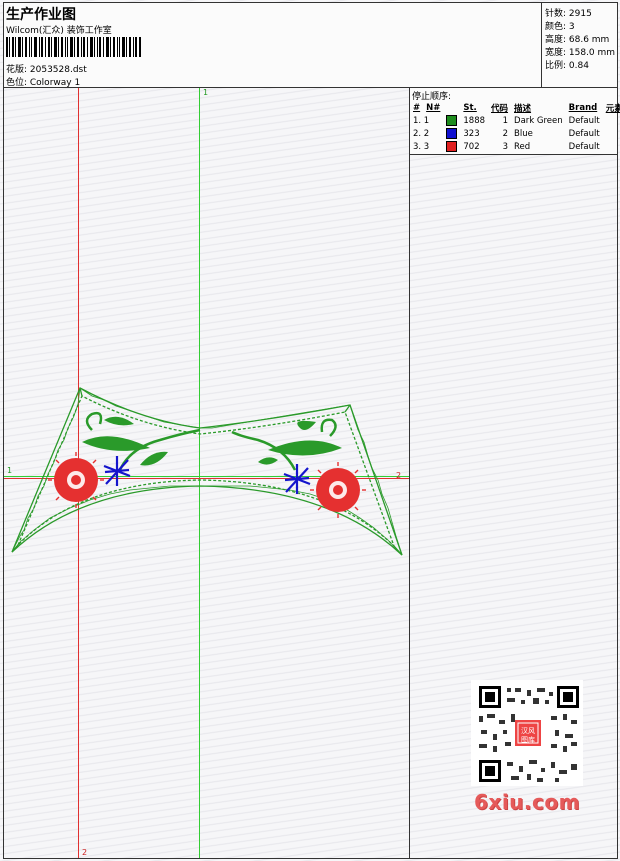 The image size is (620, 861). I want to click on right-leaves, so click(300, 442).